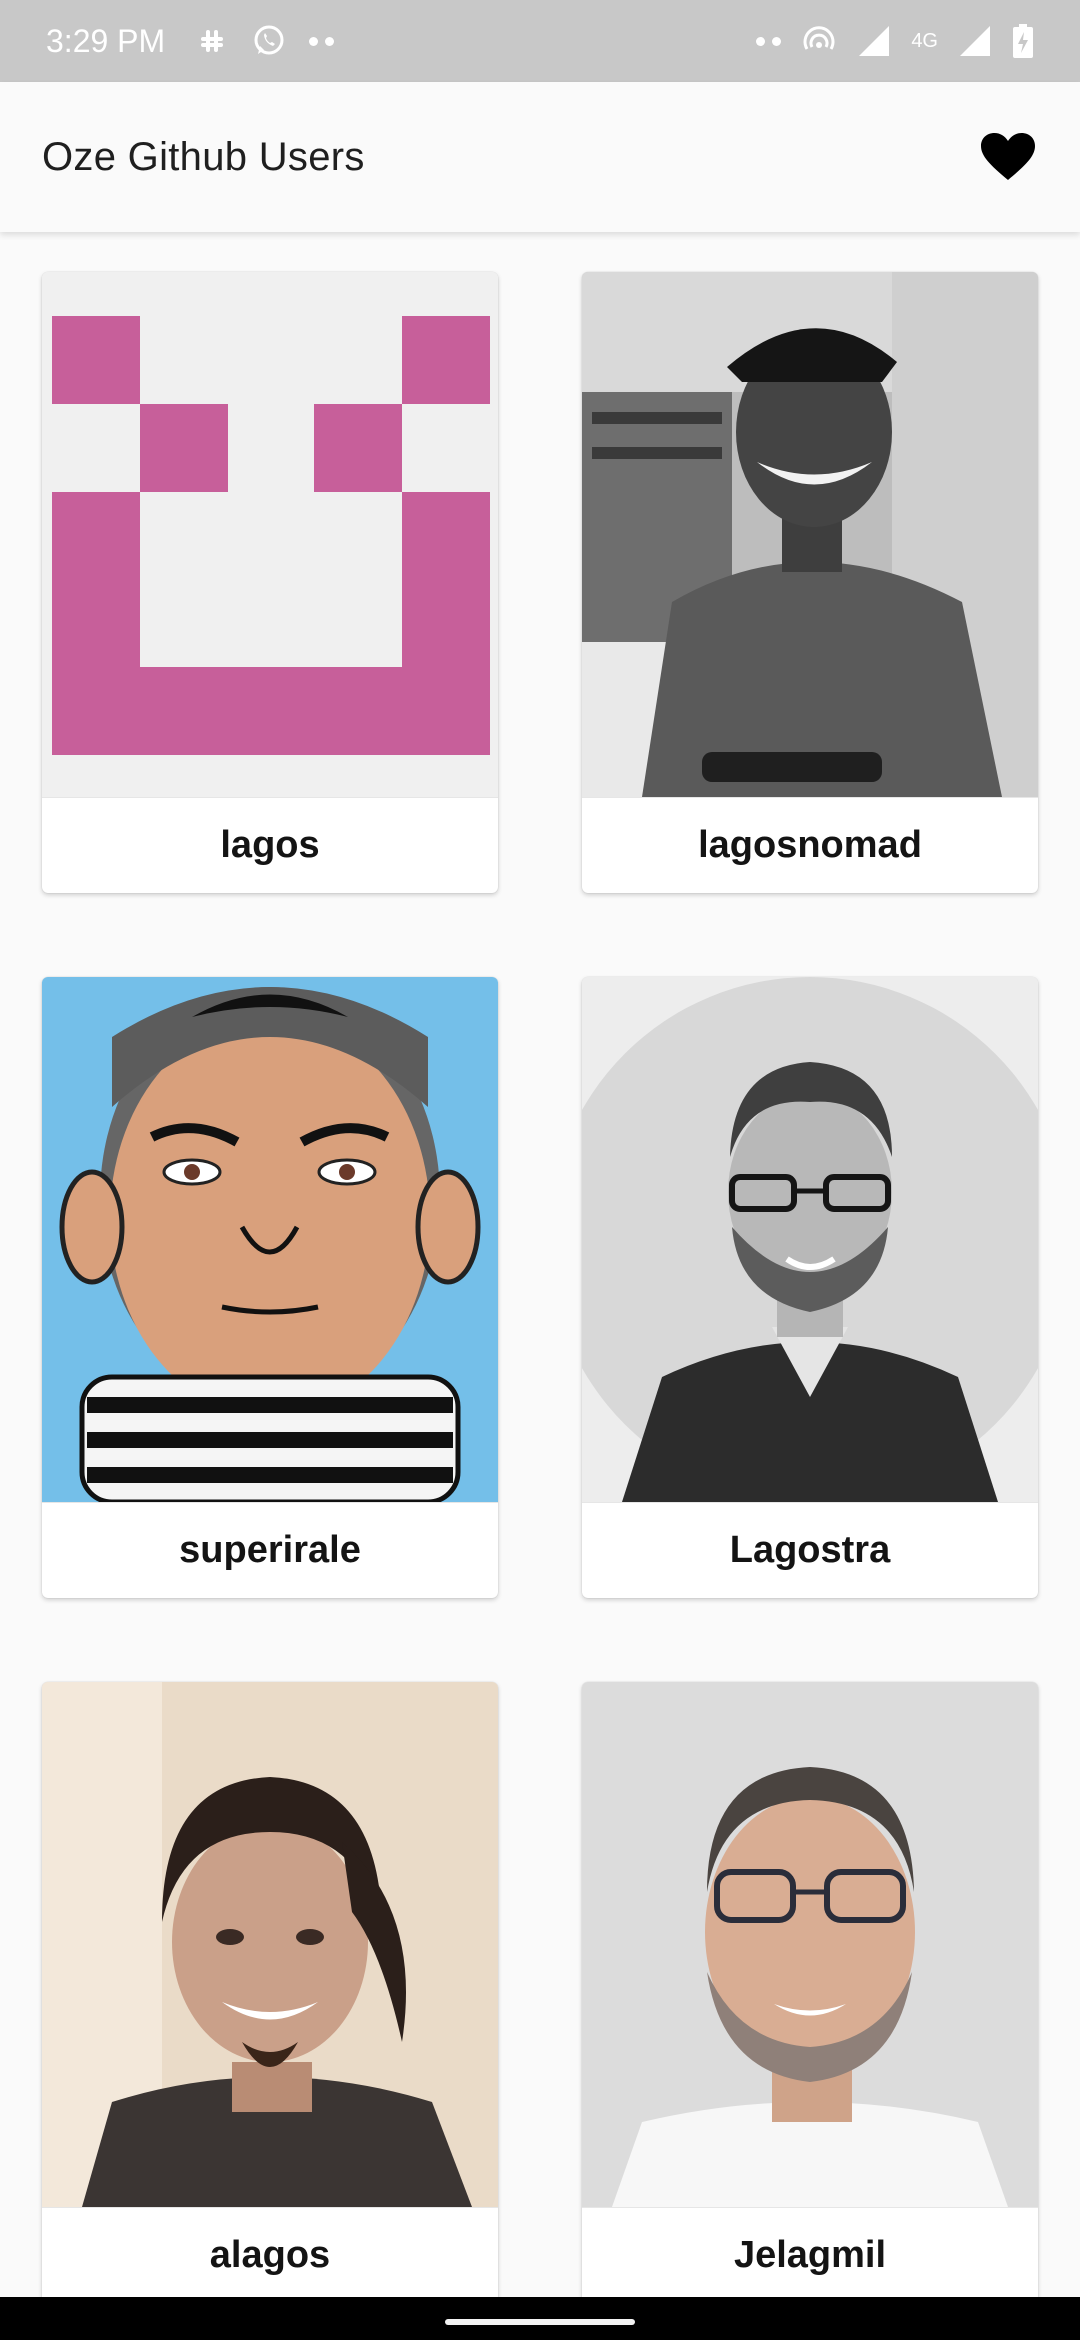 The height and width of the screenshot is (2340, 1080). Describe the element at coordinates (819, 38) in the screenshot. I see `hotspot-icon` at that location.